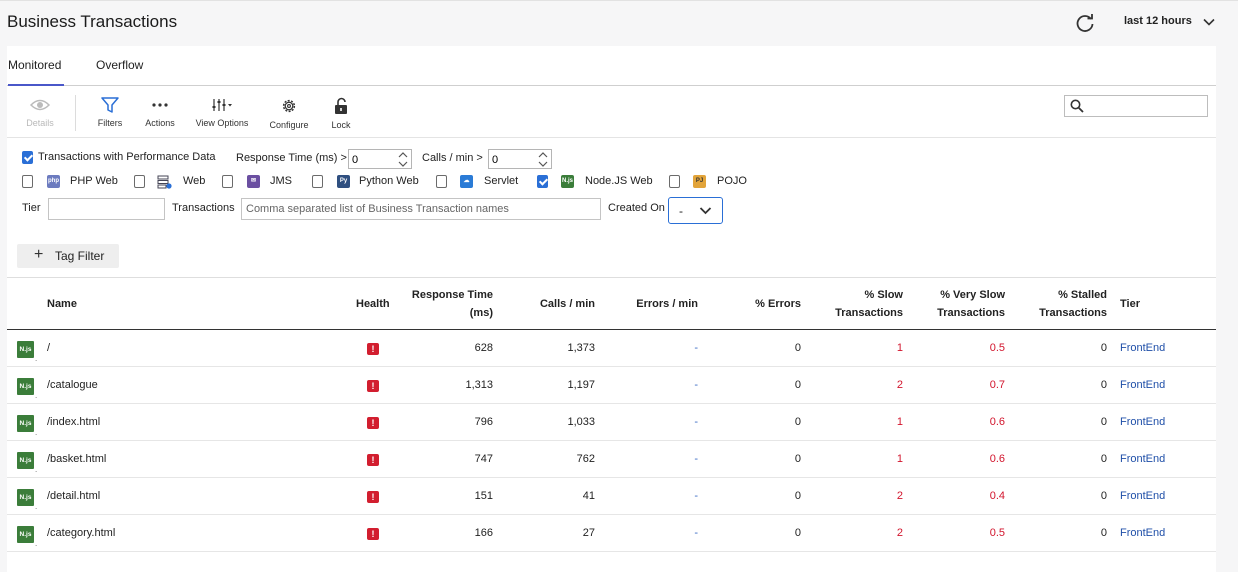 This screenshot has width=1238, height=572. What do you see at coordinates (588, 533) in the screenshot?
I see `calls-cell: 27` at bounding box center [588, 533].